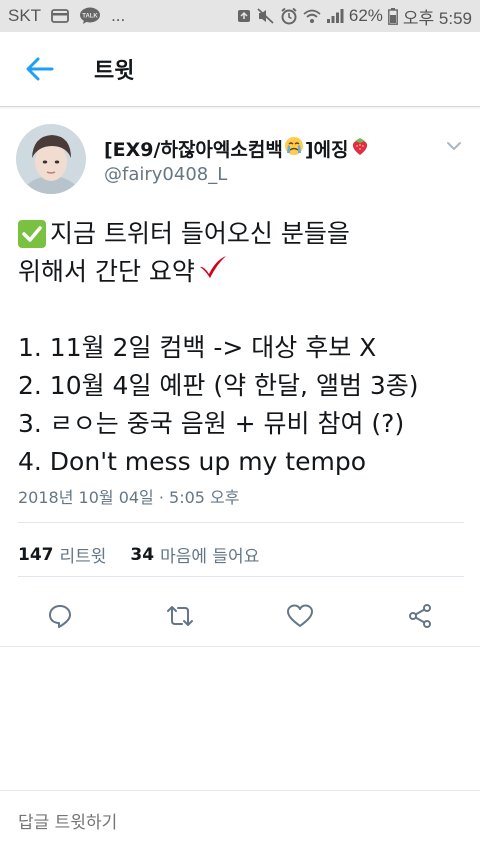 The width and height of the screenshot is (480, 853). What do you see at coordinates (213, 272) in the screenshot?
I see `check-mark-icon` at bounding box center [213, 272].